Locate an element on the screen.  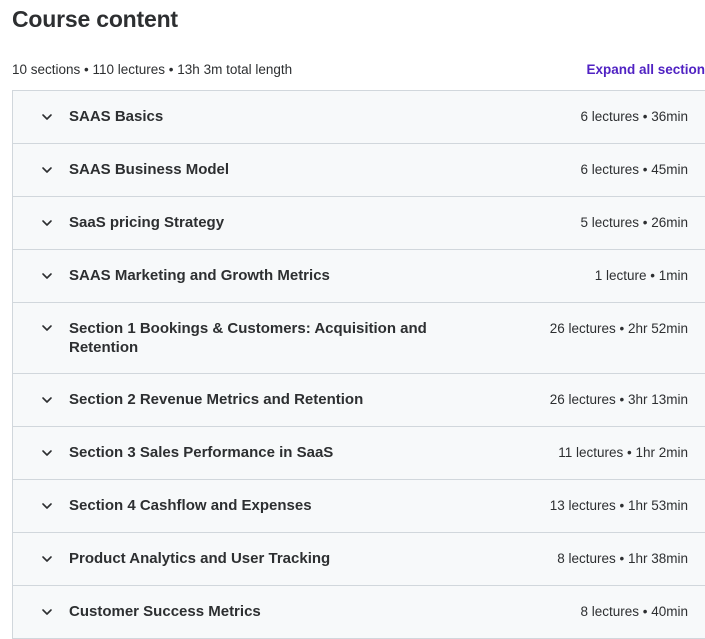
section-title: Customer Success Metrics is located at coordinates (165, 611).